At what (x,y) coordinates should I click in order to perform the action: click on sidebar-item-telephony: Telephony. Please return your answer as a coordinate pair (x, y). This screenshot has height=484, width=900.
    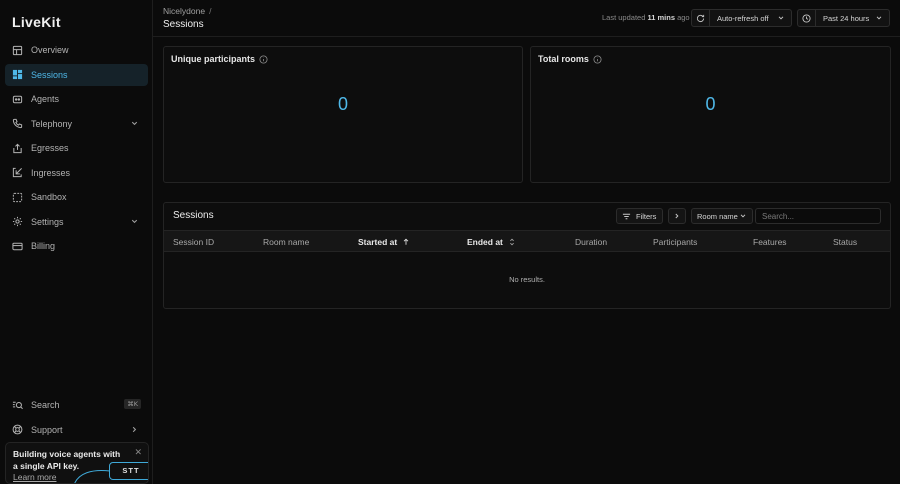
    Looking at the image, I should click on (76, 124).